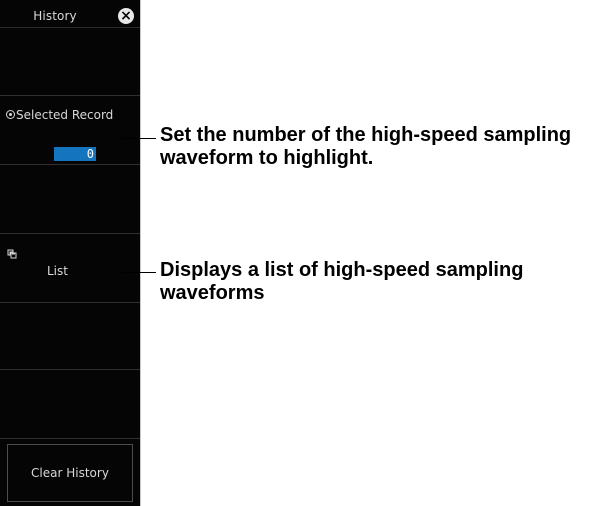  I want to click on selected-record-label: Selected Record, so click(65, 115).